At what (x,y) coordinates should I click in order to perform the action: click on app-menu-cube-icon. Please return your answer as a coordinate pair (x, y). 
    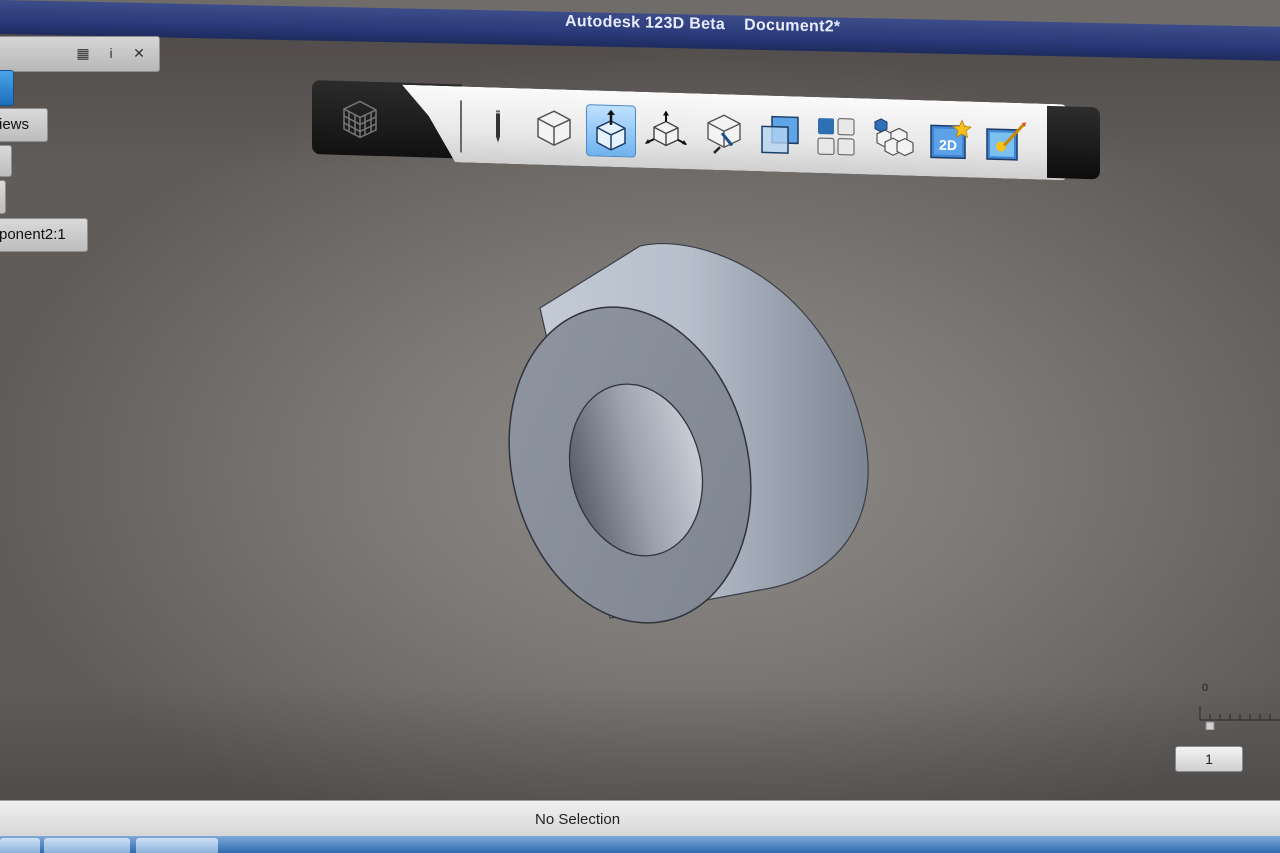
    Looking at the image, I should click on (360, 119).